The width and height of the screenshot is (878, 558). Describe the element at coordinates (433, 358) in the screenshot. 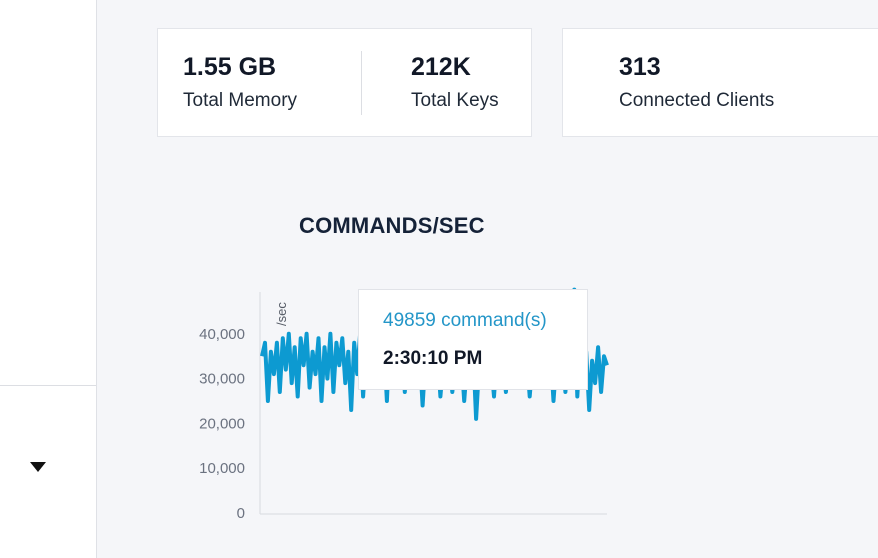

I see `tooltip-time: 2:30:10 PM` at that location.